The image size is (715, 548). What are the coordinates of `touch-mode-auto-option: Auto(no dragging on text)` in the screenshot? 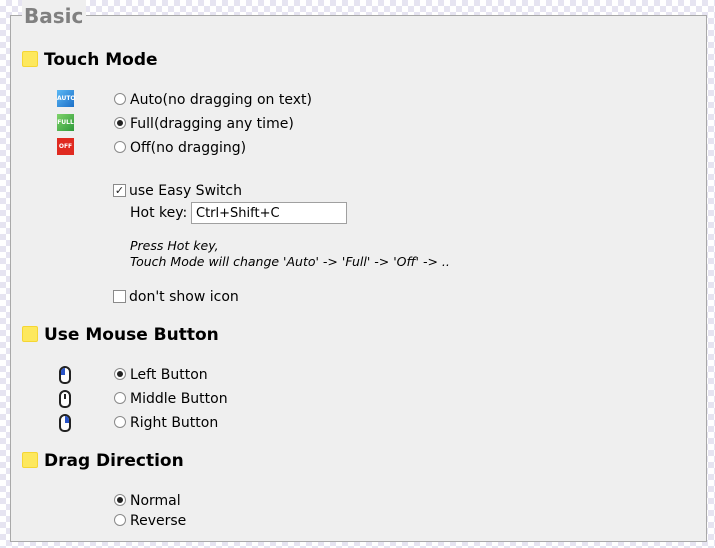 It's located at (213, 100).